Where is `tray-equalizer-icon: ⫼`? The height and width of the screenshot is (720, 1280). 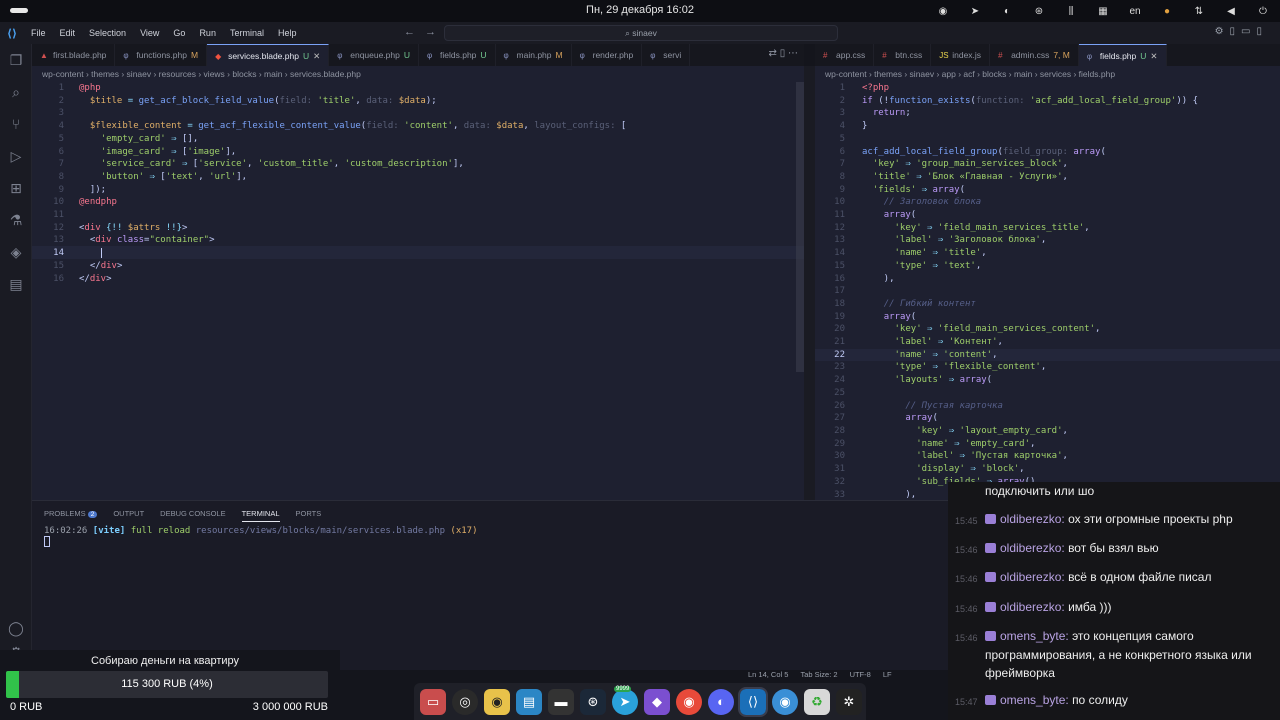 tray-equalizer-icon: ⫼ is located at coordinates (1071, 11).